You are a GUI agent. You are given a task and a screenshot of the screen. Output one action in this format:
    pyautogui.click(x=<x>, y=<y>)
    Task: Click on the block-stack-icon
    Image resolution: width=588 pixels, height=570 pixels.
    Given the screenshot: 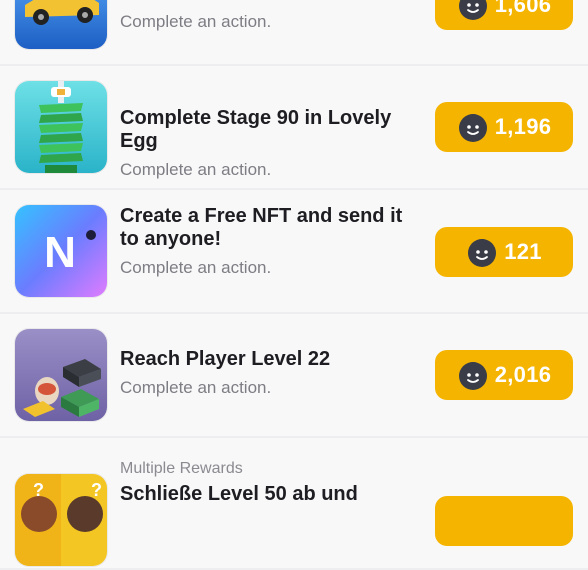 What is the action you would take?
    pyautogui.click(x=61, y=375)
    